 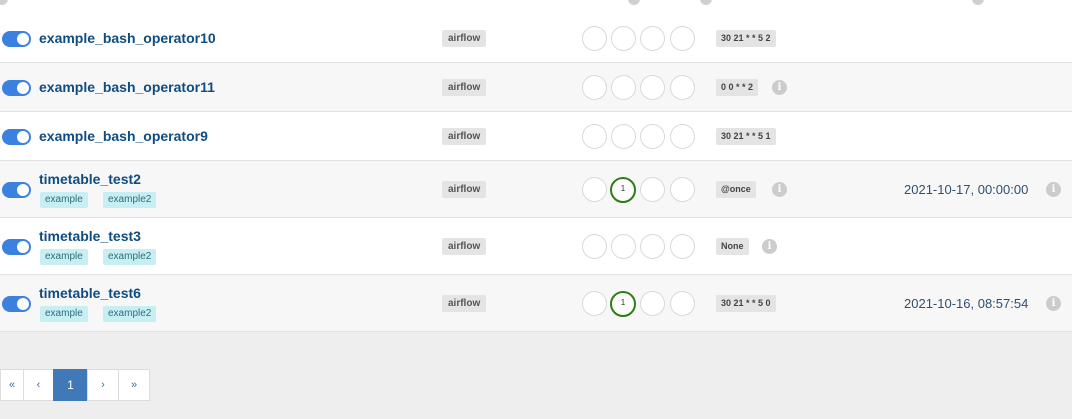 I want to click on schedule-badge: @once, so click(x=736, y=189).